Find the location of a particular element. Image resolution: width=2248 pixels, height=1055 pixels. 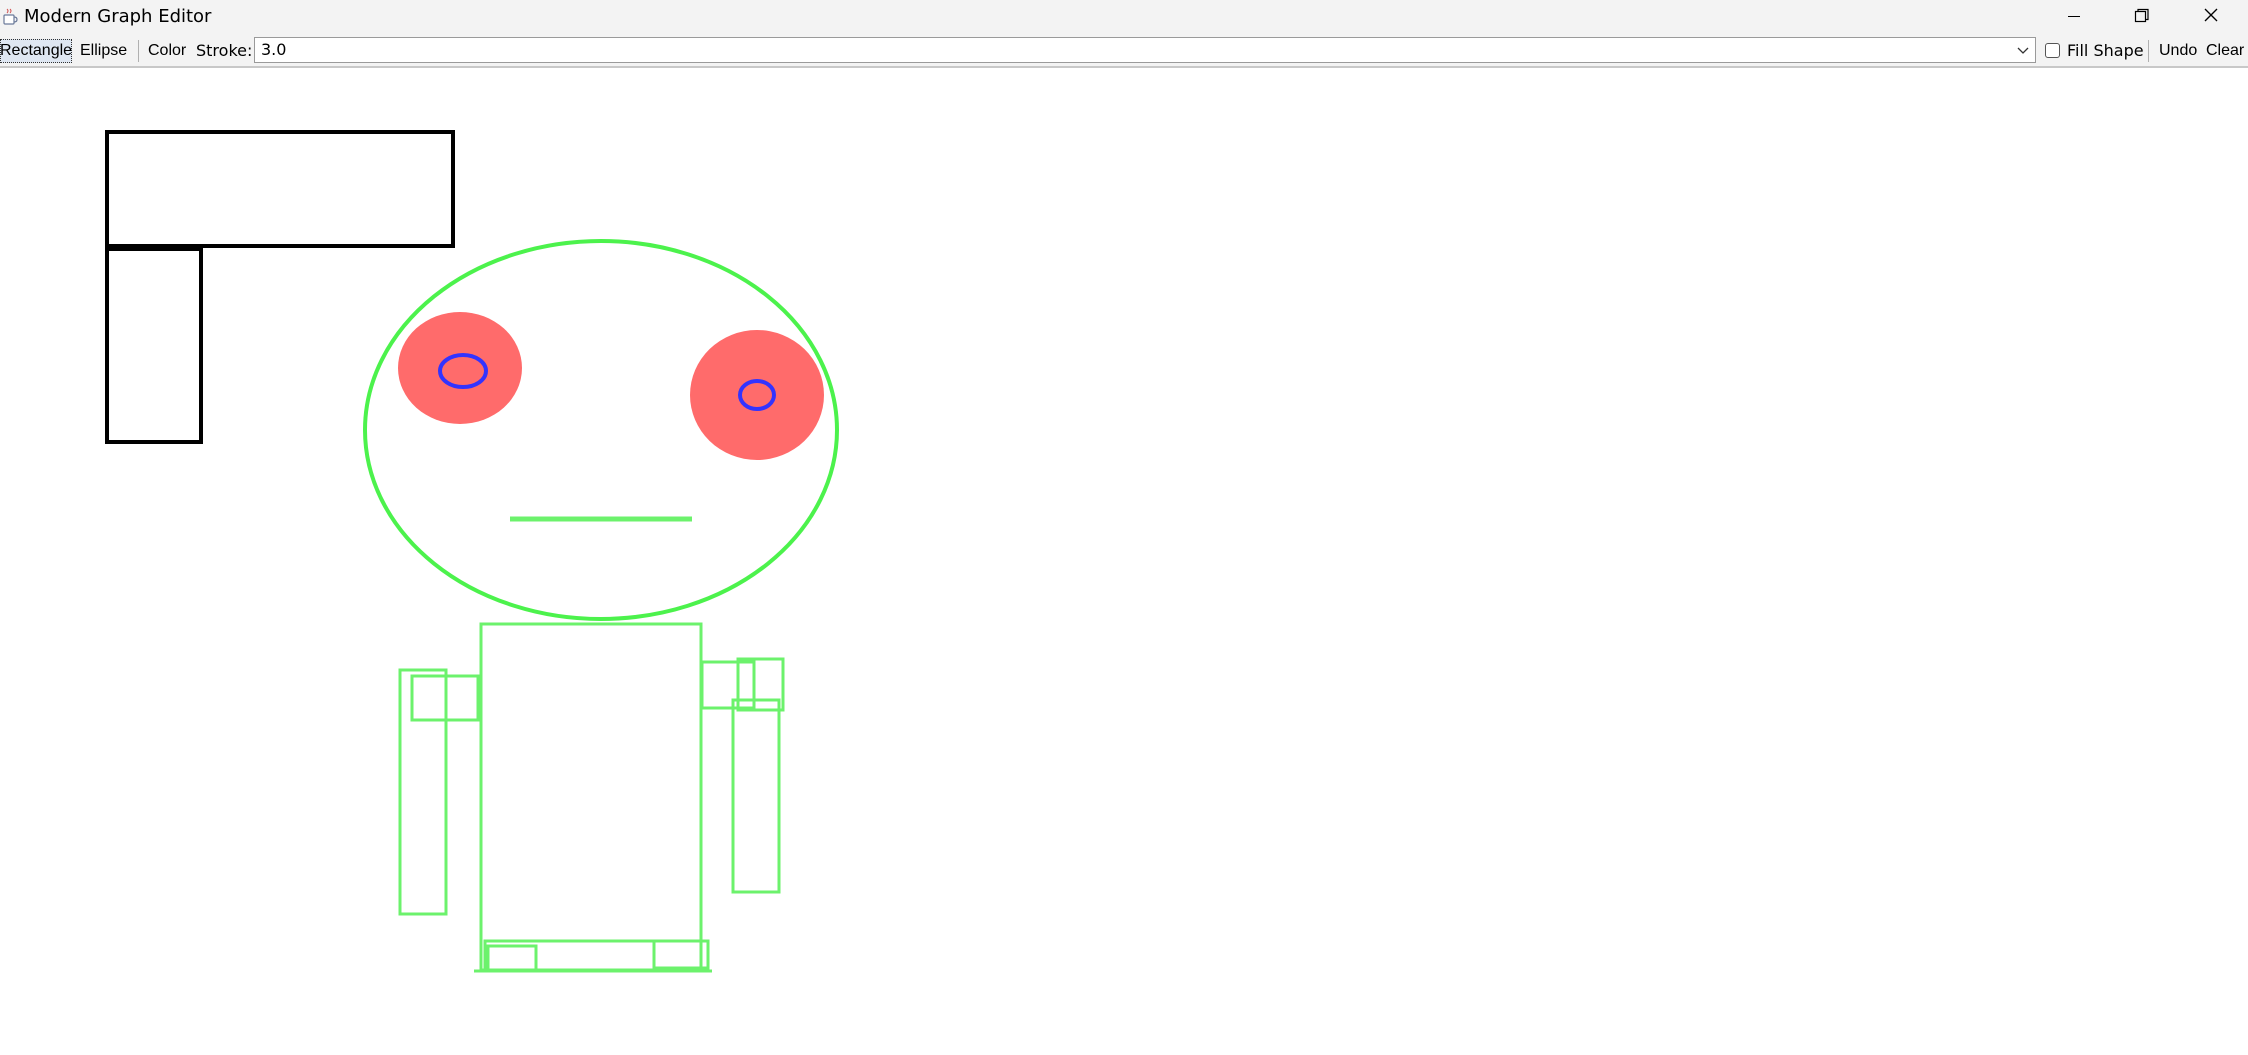

fill-shape-label: Fill Shape is located at coordinates (2105, 51).